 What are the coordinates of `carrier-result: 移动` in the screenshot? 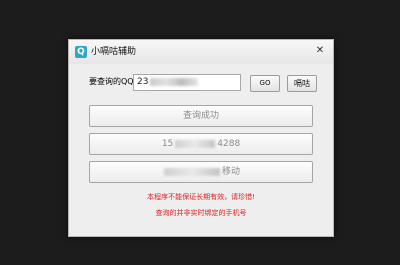 It's located at (201, 172).